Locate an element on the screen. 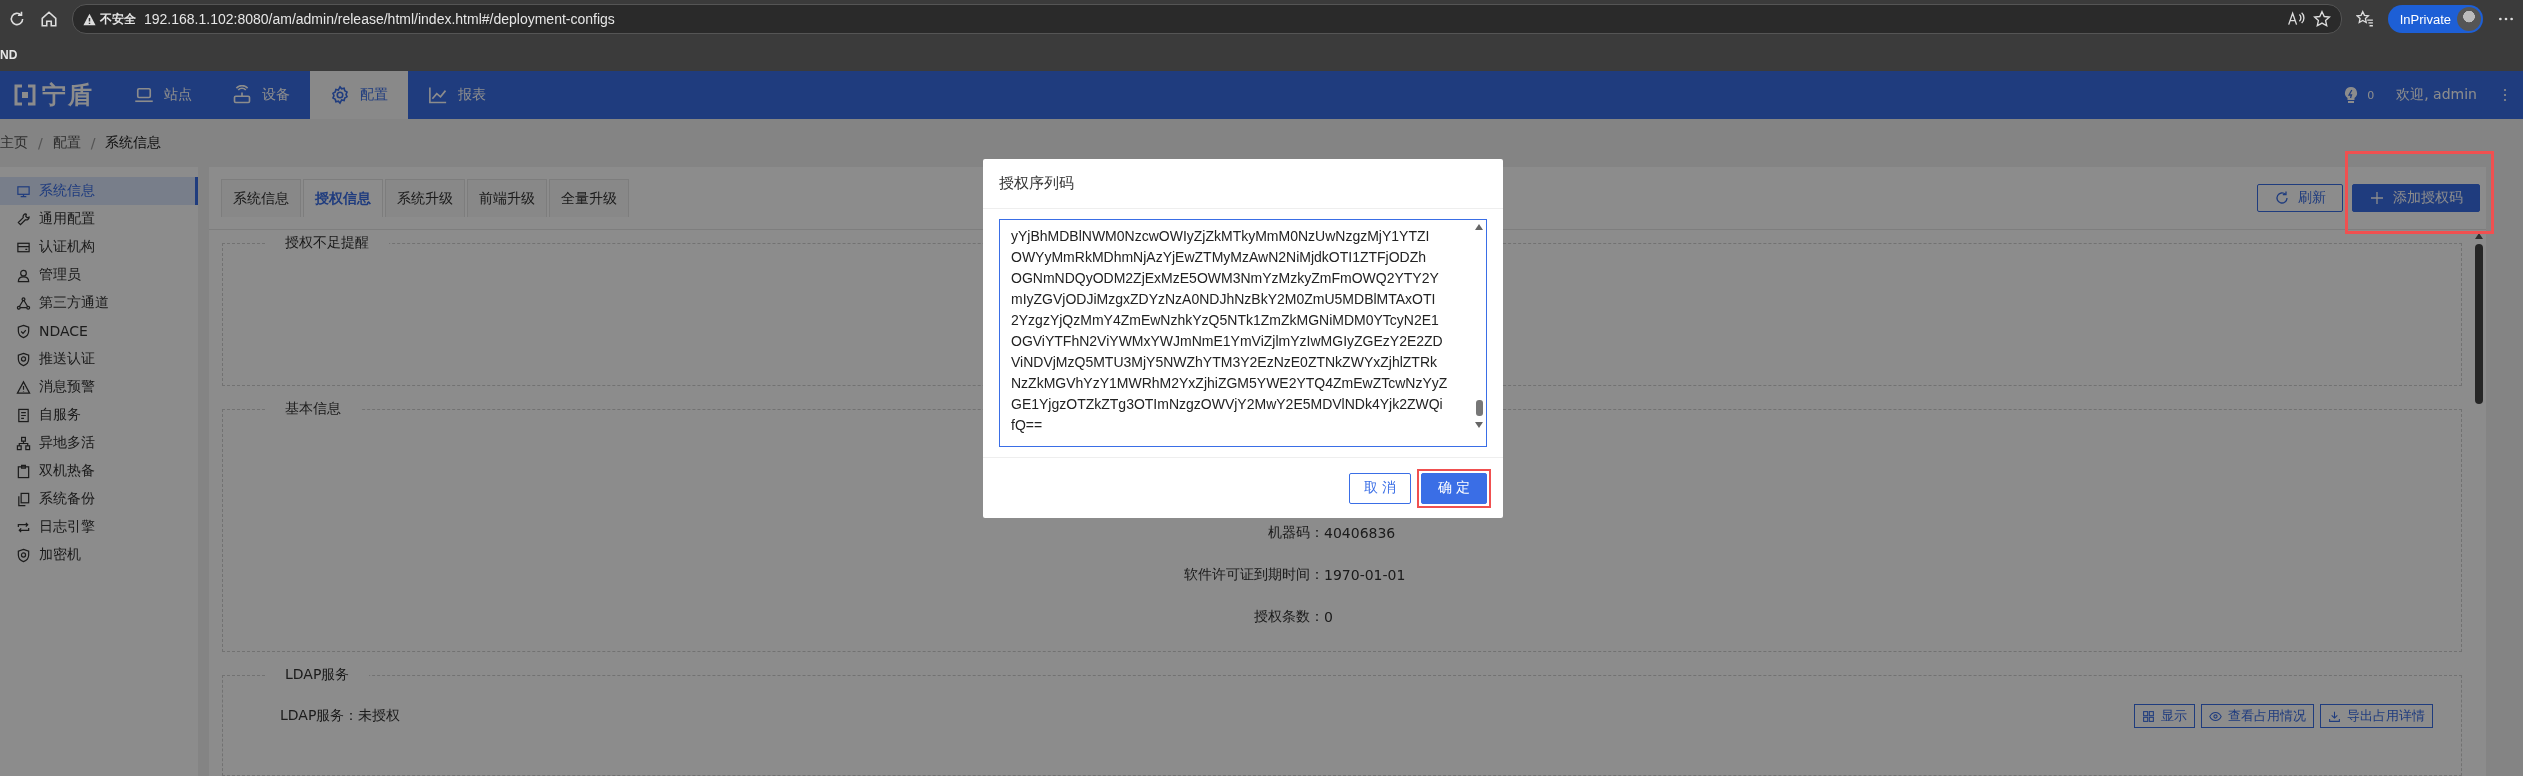 This screenshot has width=2523, height=776. plus-icon is located at coordinates (2377, 198).